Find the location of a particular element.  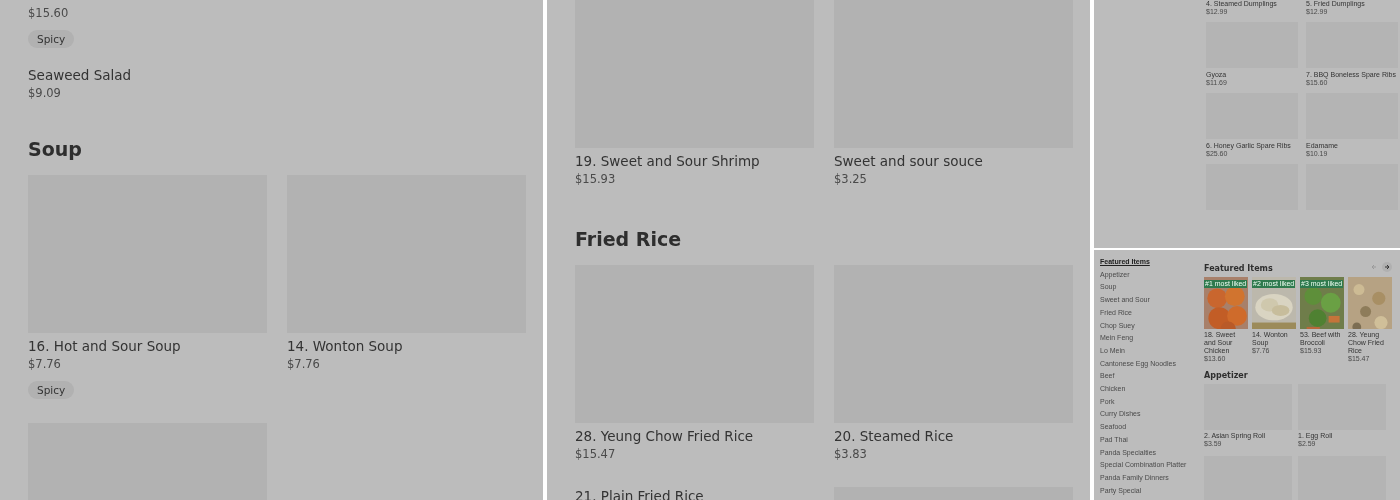

item-name: Sweet and sour souce is located at coordinates (953, 161).